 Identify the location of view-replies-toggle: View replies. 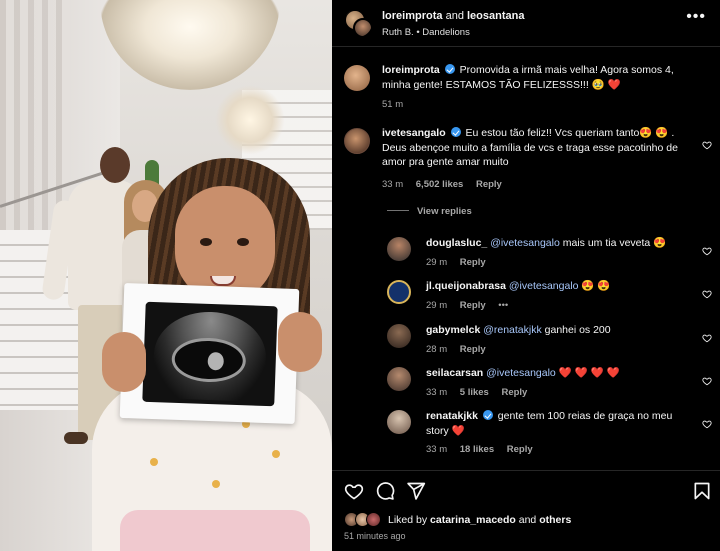
(429, 211).